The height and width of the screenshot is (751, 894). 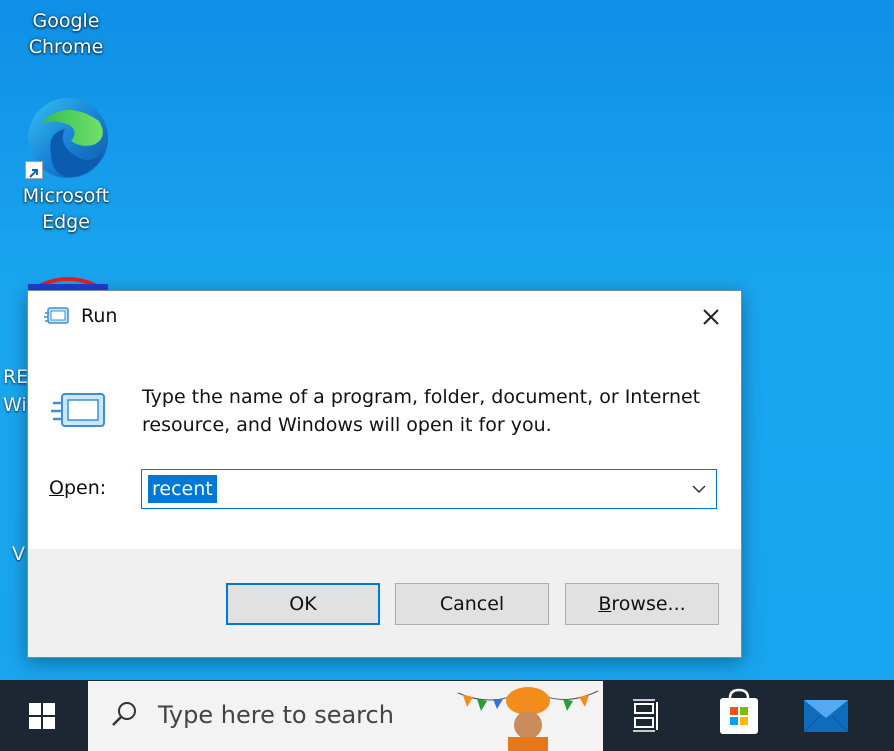 I want to click on search-highlight-doodle-icon, so click(x=528, y=716).